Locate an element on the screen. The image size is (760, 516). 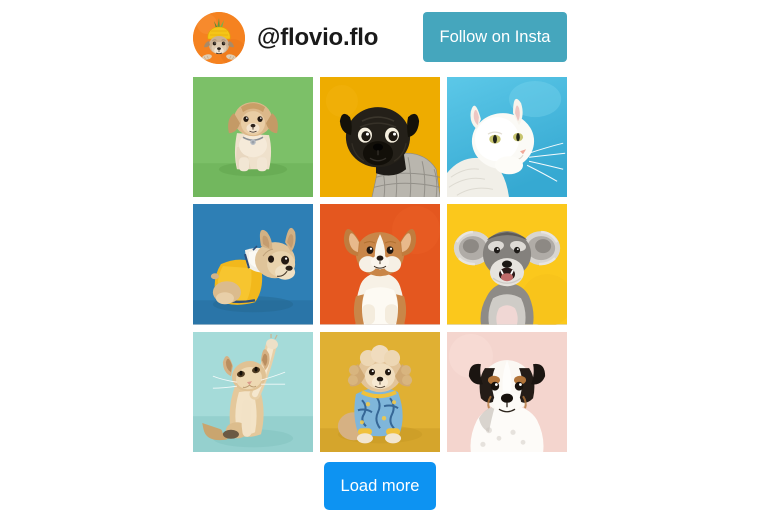
schnauzer-with-fluffy-ears-image is located at coordinates (507, 264).